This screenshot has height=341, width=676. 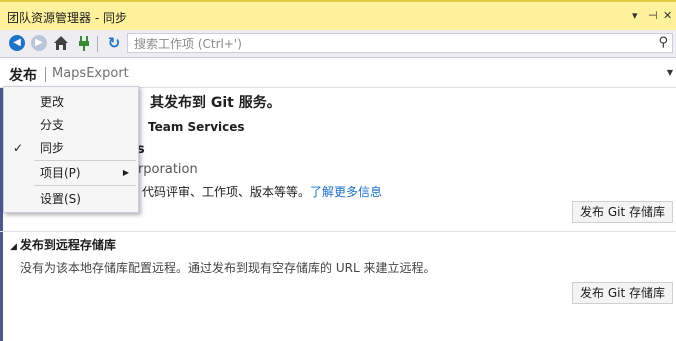 What do you see at coordinates (635, 15) in the screenshot?
I see `dropdown-icon: ▾` at bounding box center [635, 15].